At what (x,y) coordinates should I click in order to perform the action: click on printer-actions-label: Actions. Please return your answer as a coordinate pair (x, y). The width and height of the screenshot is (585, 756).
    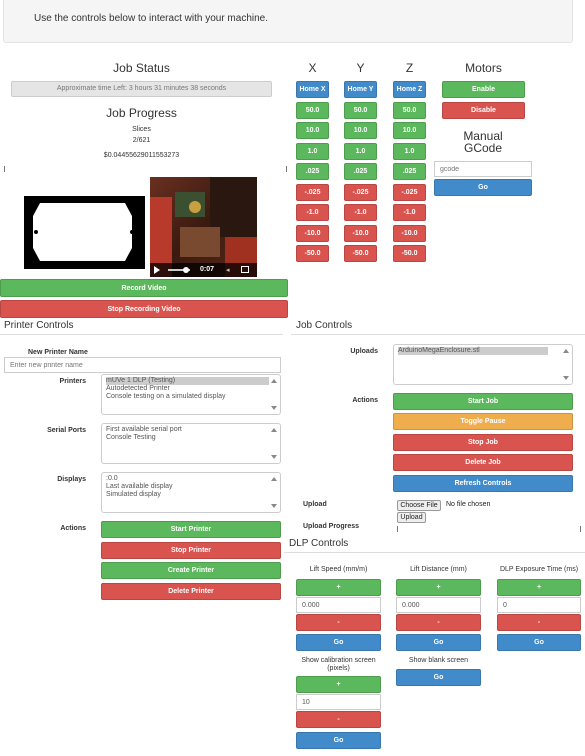
    Looking at the image, I should click on (73, 528).